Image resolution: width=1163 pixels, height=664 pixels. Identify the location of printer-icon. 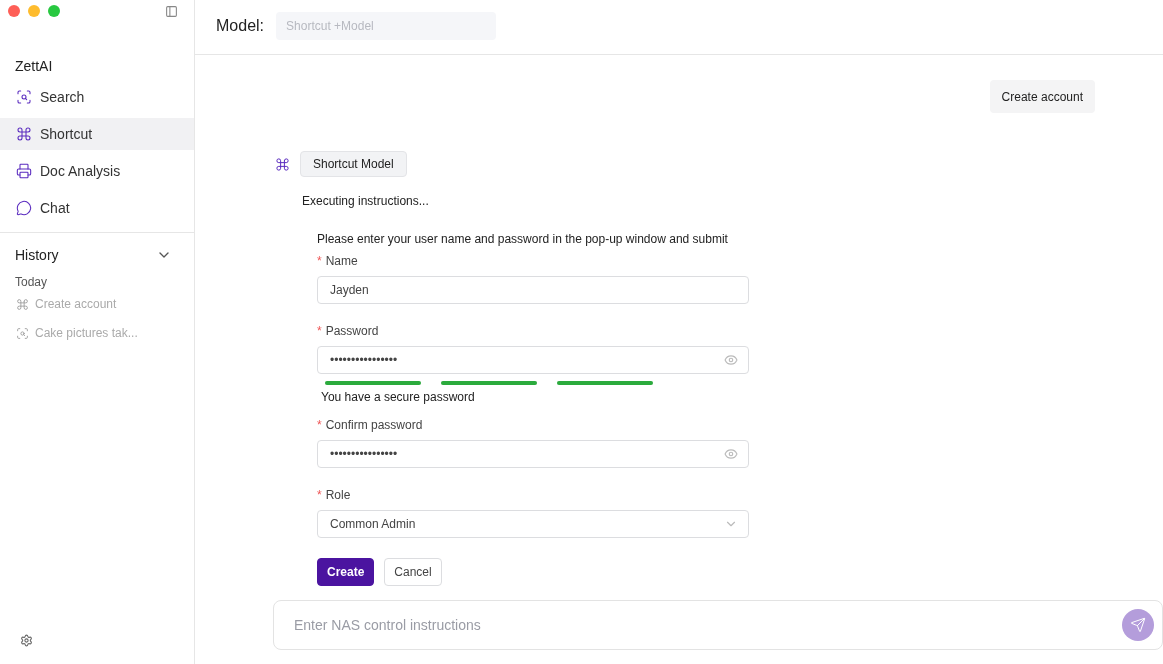
(24, 171).